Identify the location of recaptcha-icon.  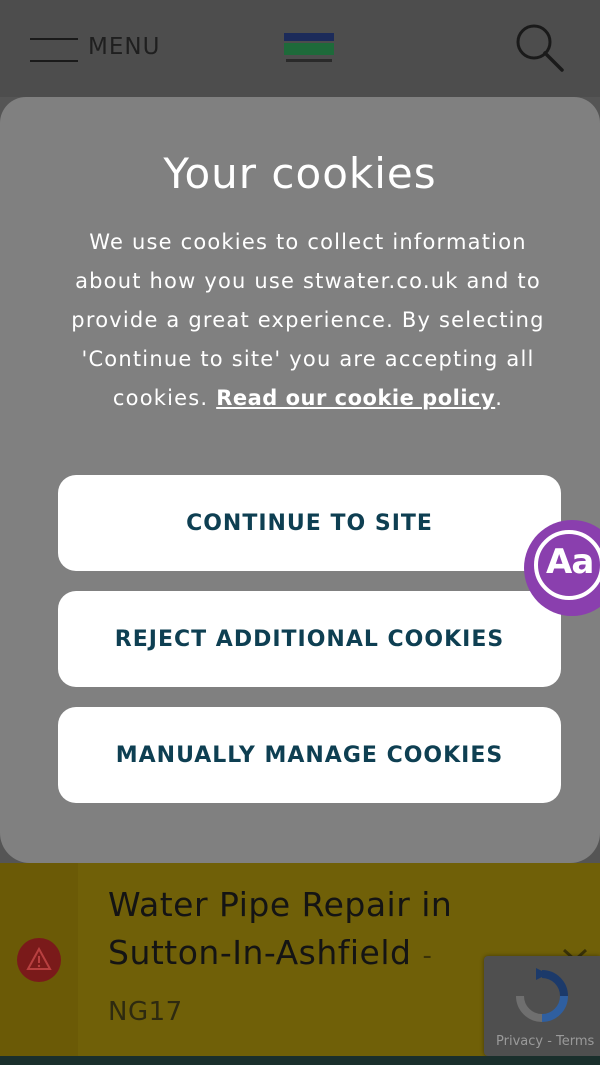
(542, 995).